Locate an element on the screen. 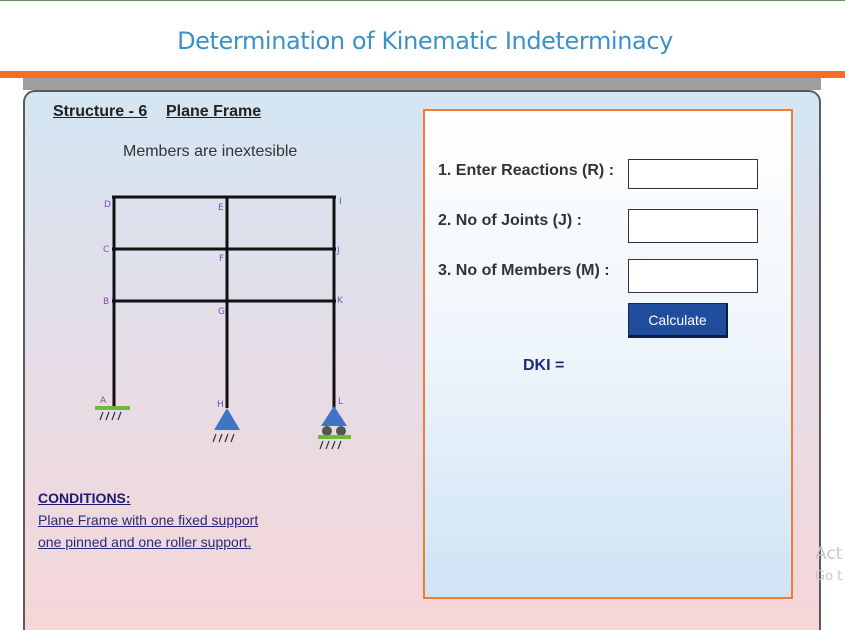  joint-label-c: C is located at coordinates (106, 250).